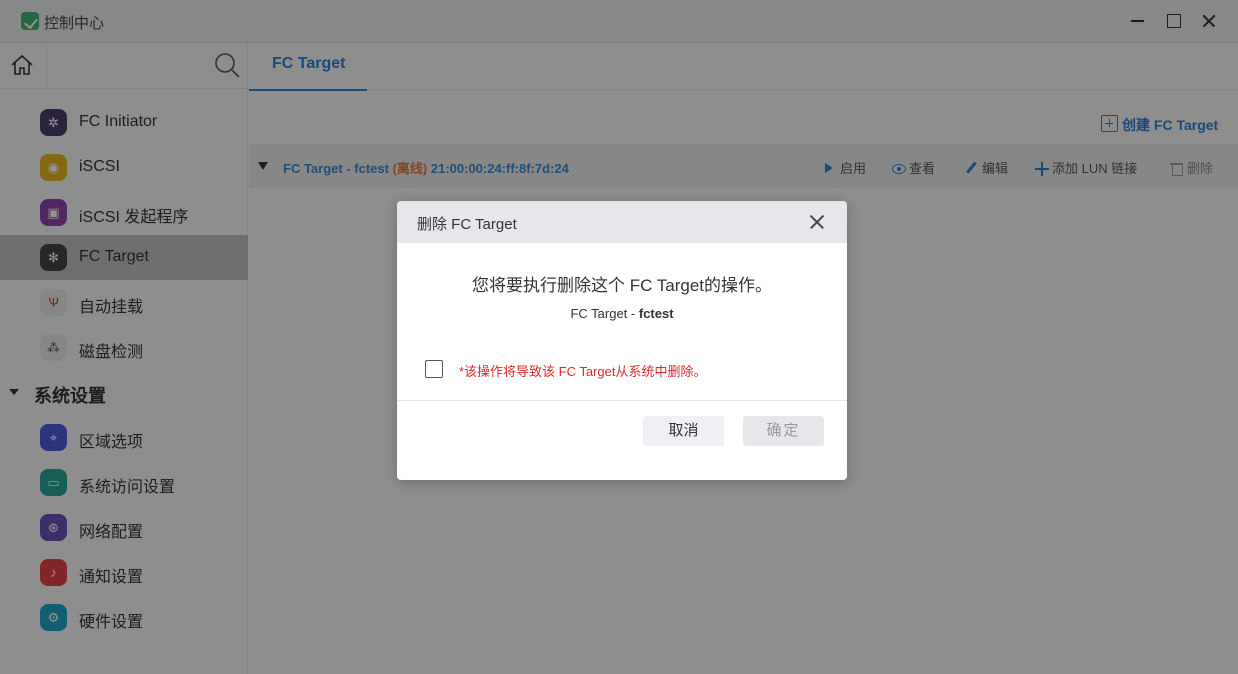 The image size is (1238, 674). Describe the element at coordinates (656, 313) in the screenshot. I see `dialog-target-bold: fctest` at that location.